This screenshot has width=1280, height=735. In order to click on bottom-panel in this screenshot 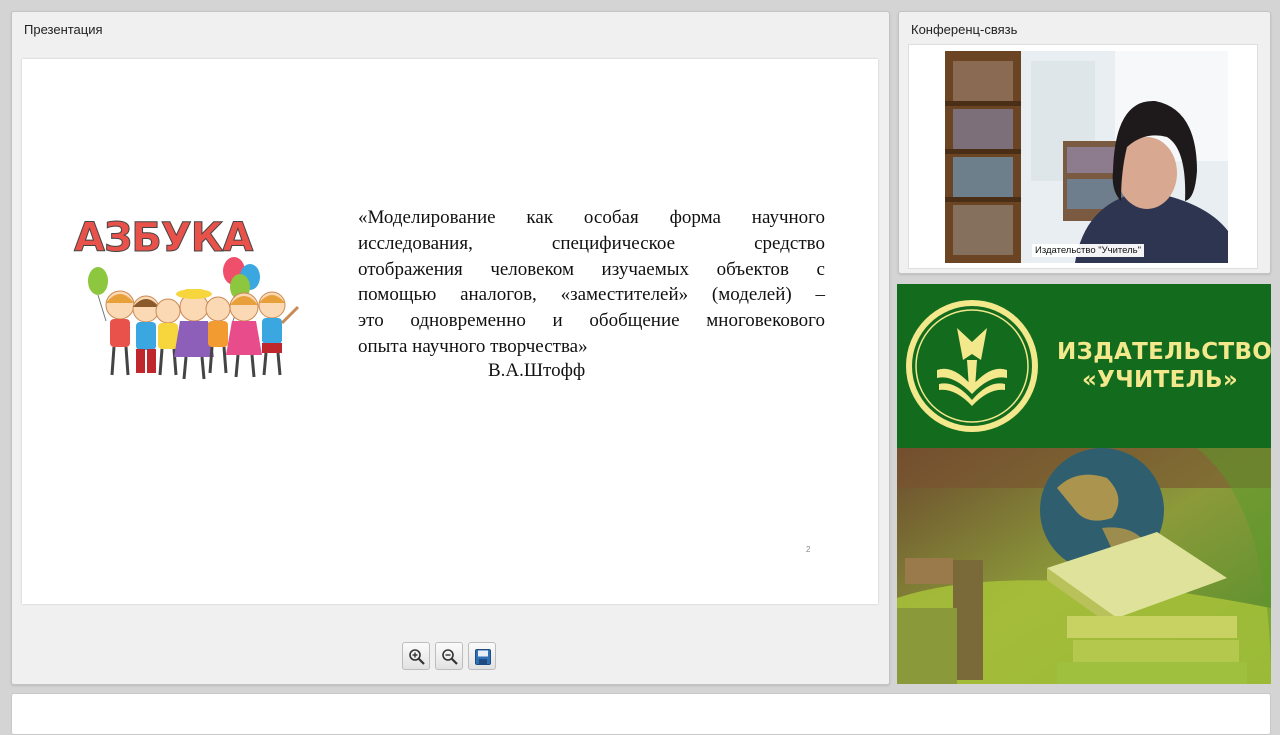, I will do `click(641, 714)`.